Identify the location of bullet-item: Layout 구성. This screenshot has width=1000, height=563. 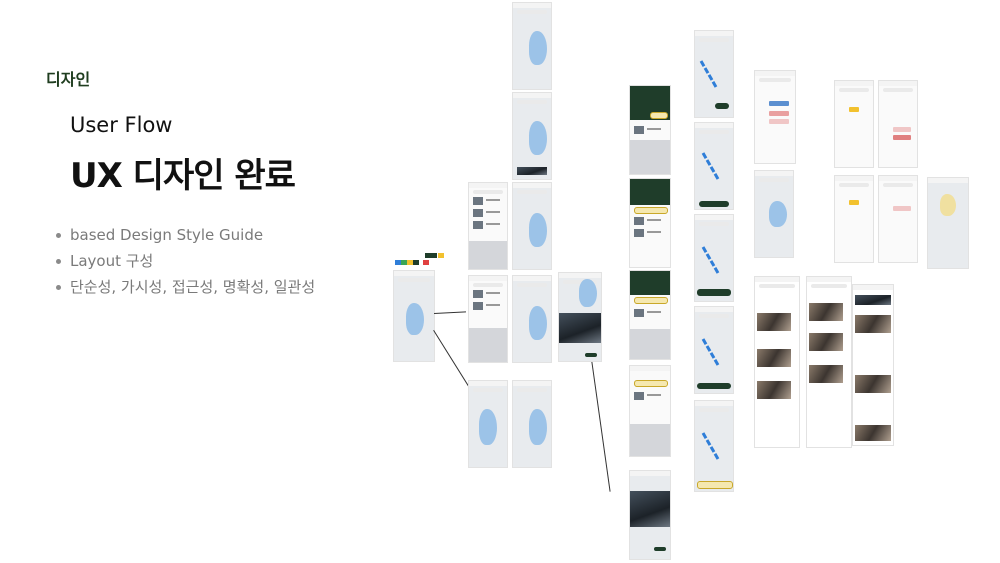
(185, 261).